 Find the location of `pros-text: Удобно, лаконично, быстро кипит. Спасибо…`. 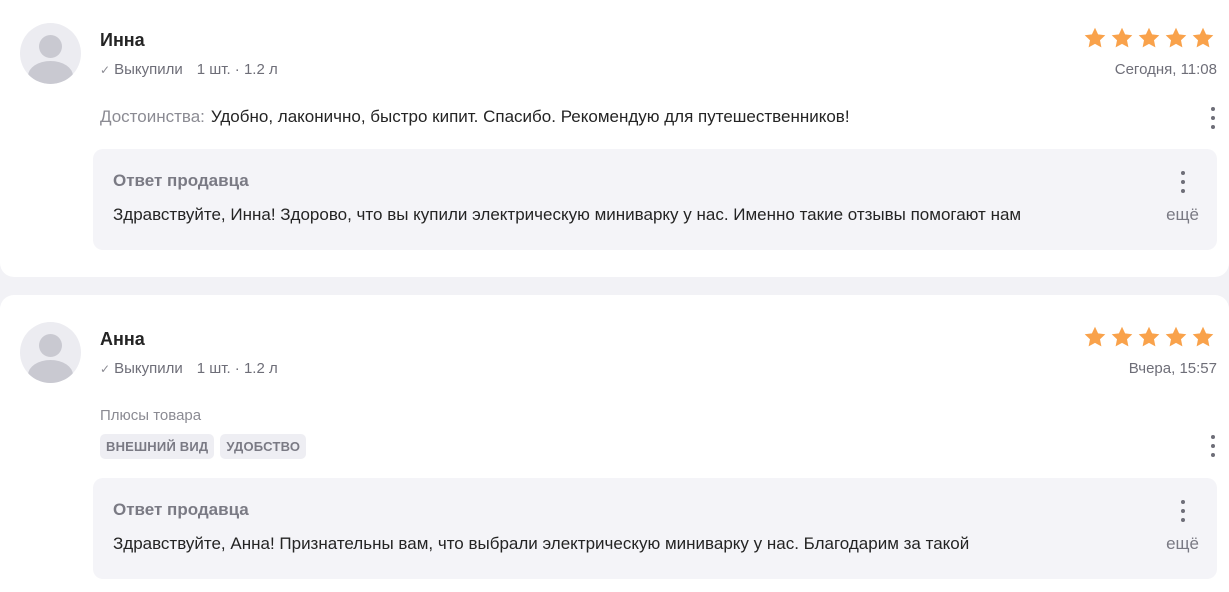

pros-text: Удобно, лаконично, быстро кипит. Спасибо… is located at coordinates (530, 116).